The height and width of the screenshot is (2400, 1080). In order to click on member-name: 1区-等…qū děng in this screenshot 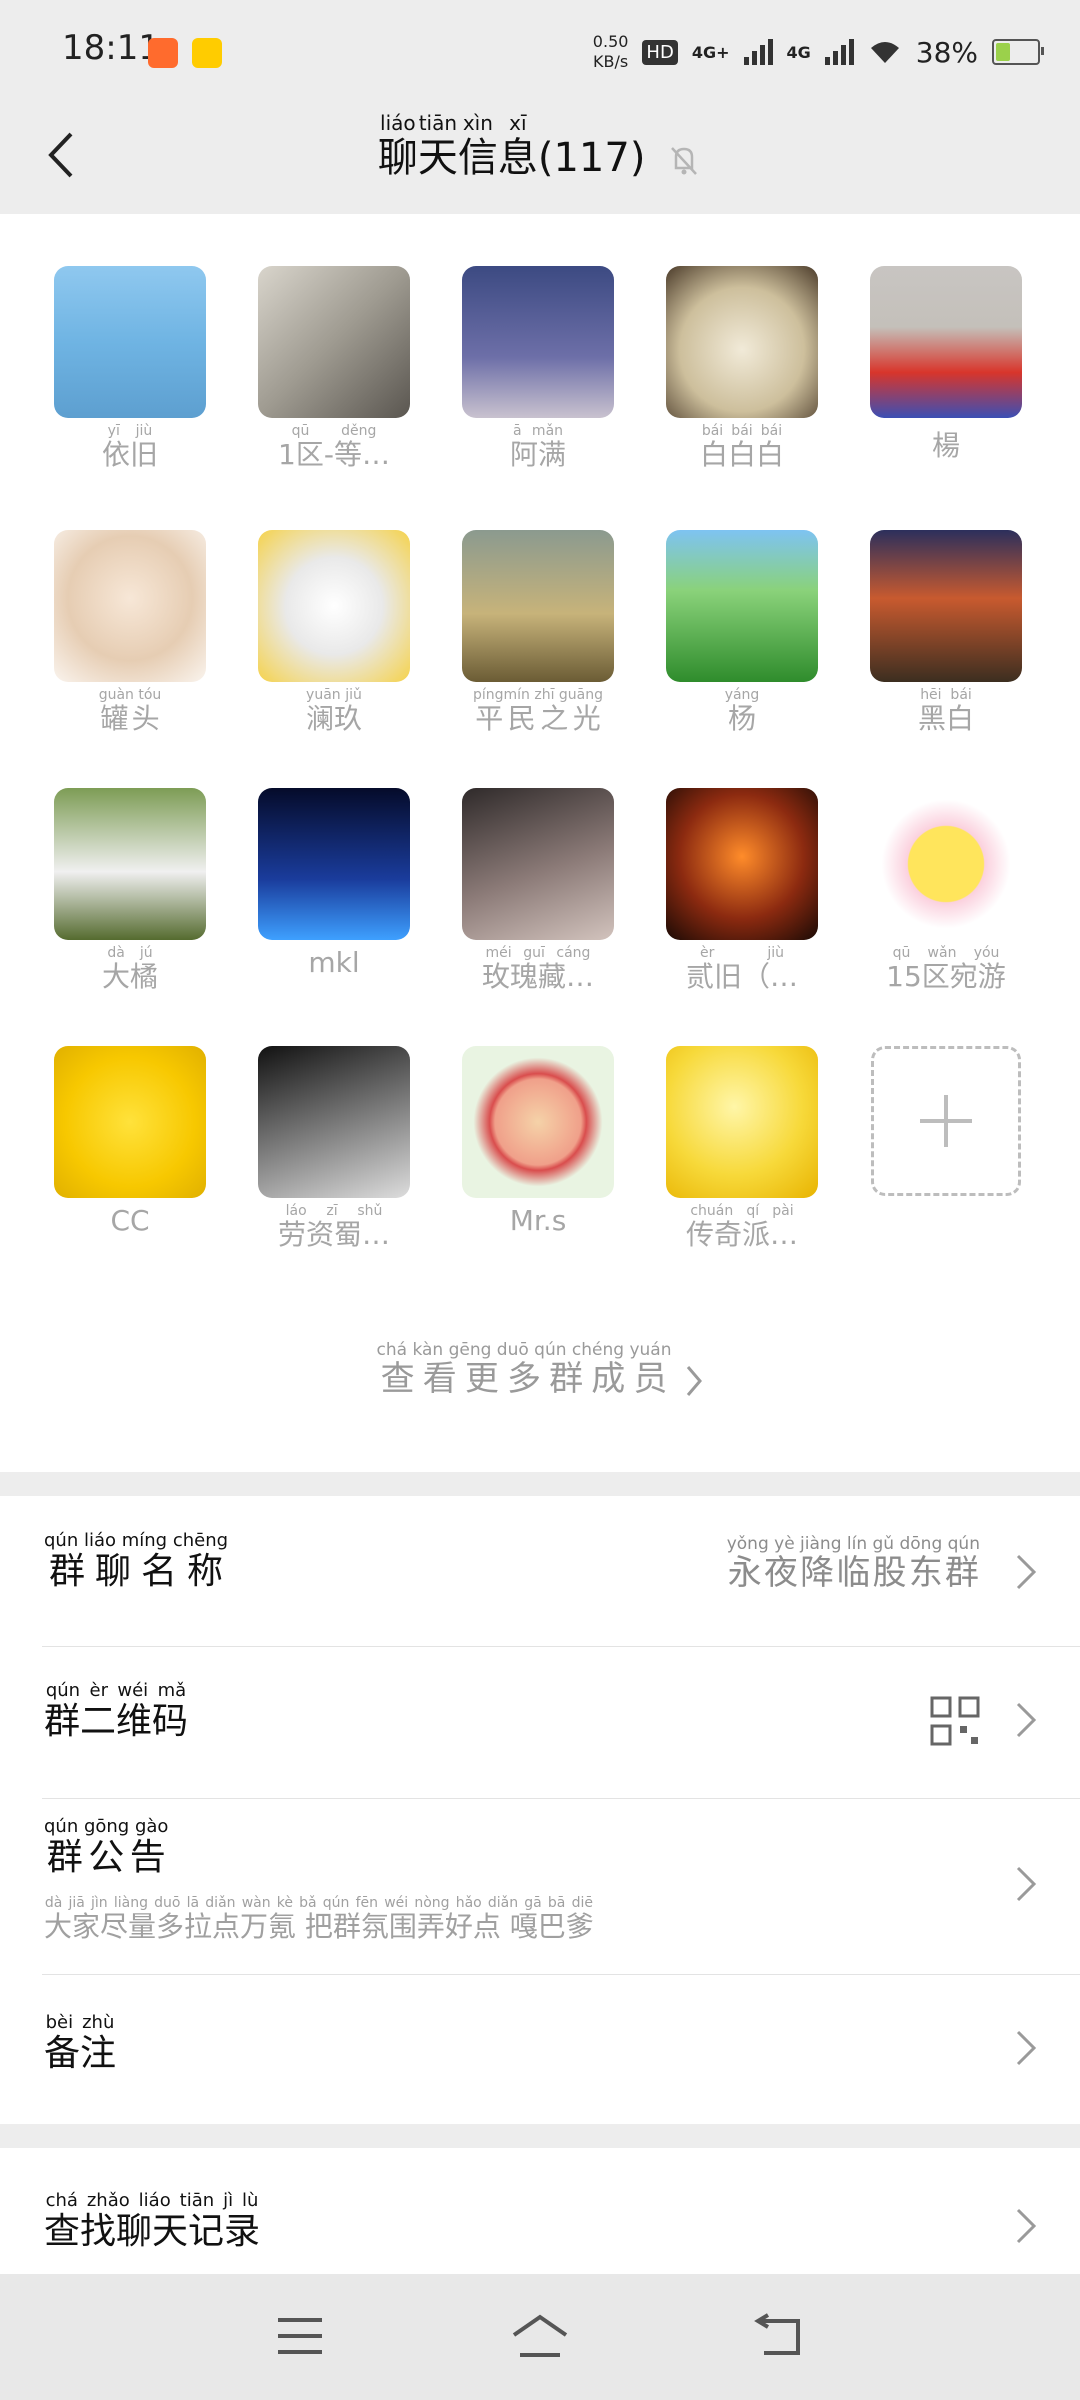, I will do `click(334, 447)`.